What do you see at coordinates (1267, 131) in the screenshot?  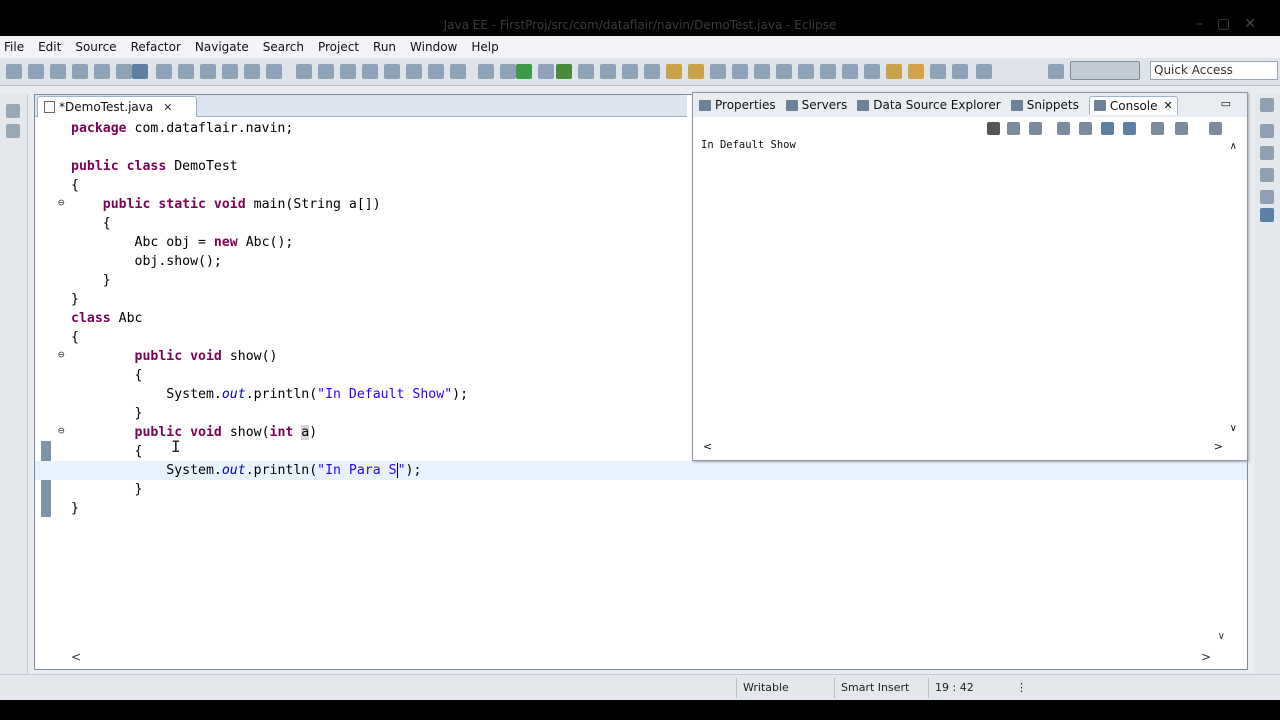 I see `outline-icon` at bounding box center [1267, 131].